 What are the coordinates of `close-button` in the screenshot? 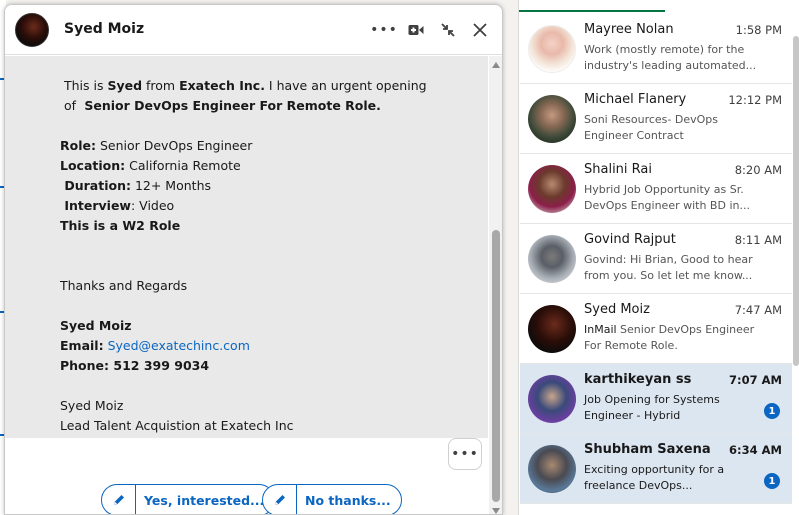 It's located at (480, 30).